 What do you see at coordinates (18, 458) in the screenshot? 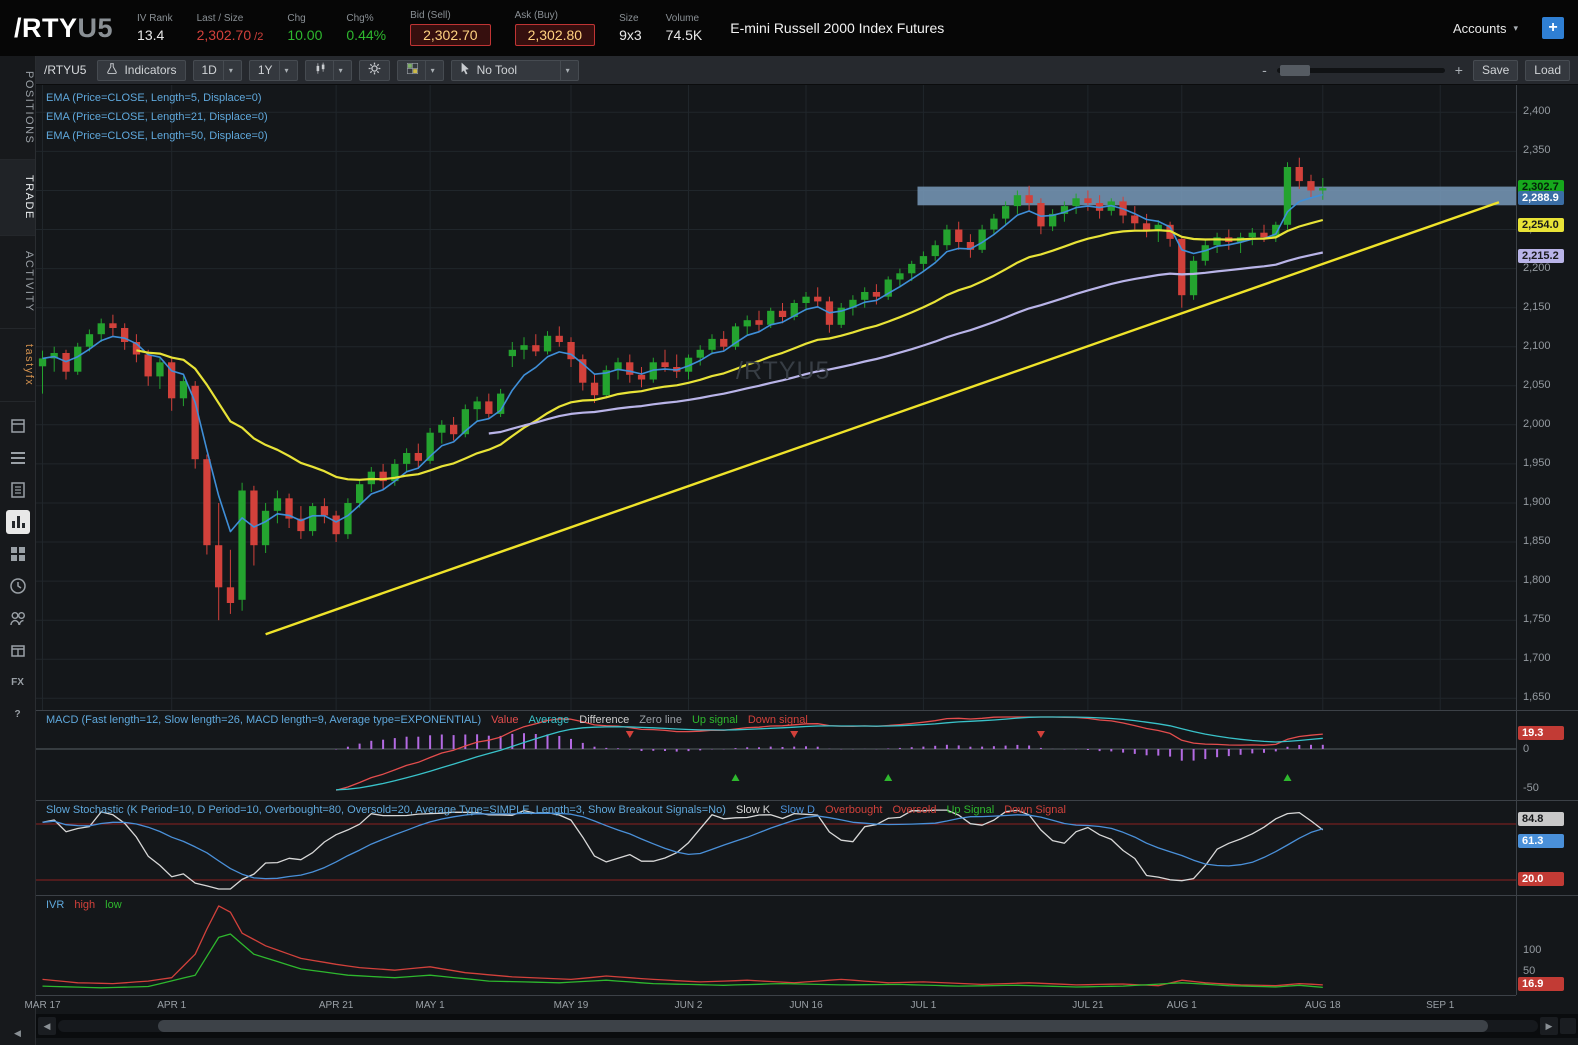
I see `orders-icon` at bounding box center [18, 458].